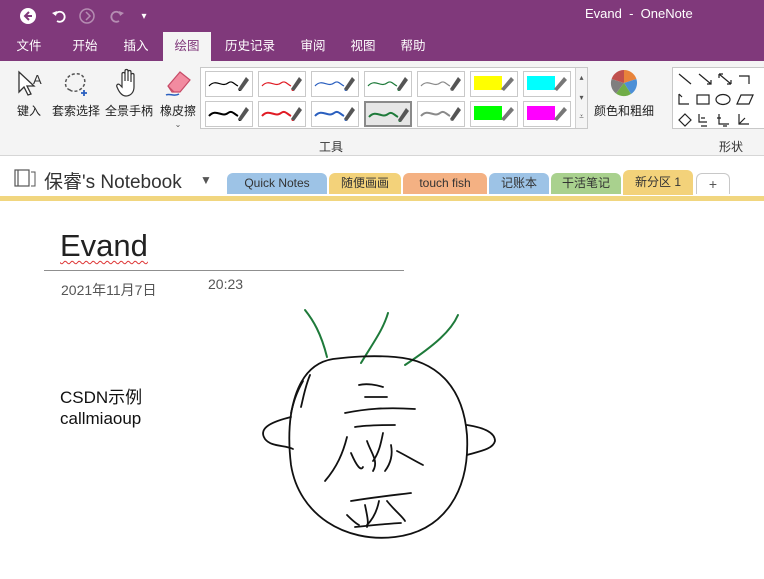  What do you see at coordinates (445, 183) in the screenshot?
I see `section-tab-touch-fish: touch fish` at bounding box center [445, 183].